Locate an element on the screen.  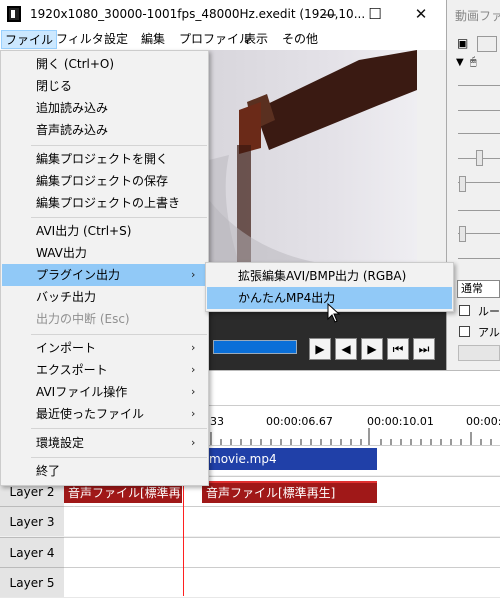
tick-label: 00:00:1 is located at coordinates (483, 421).